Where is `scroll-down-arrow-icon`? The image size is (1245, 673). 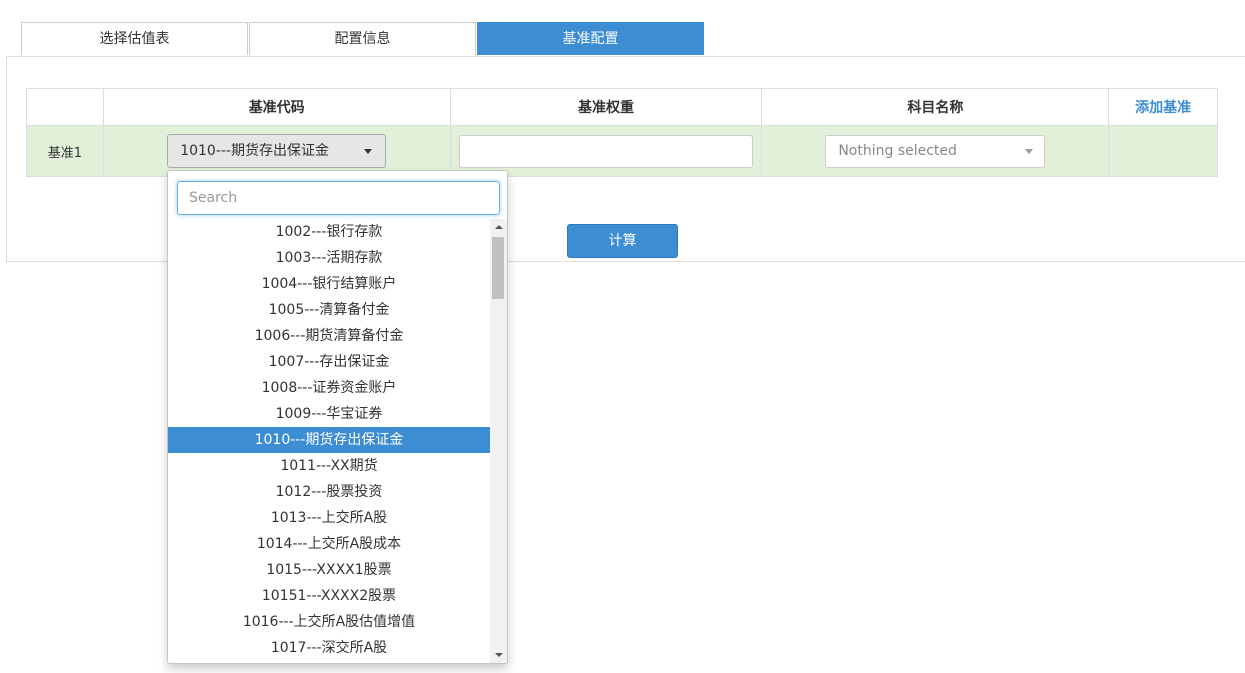
scroll-down-arrow-icon is located at coordinates (498, 654).